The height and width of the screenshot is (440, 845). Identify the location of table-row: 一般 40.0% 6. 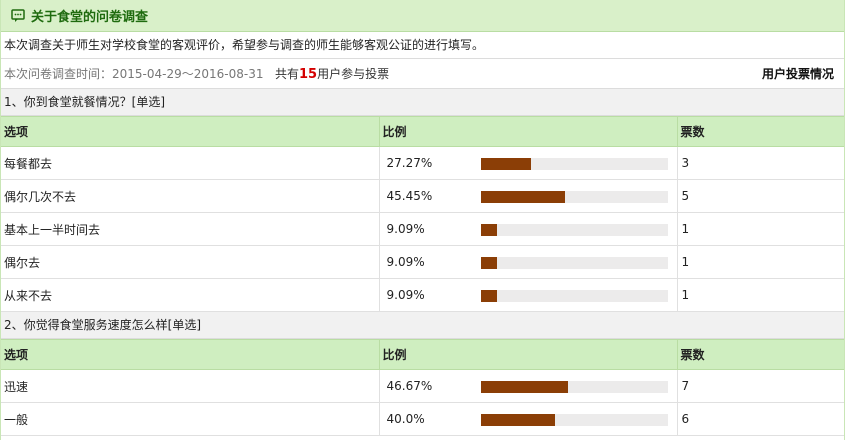
(422, 419).